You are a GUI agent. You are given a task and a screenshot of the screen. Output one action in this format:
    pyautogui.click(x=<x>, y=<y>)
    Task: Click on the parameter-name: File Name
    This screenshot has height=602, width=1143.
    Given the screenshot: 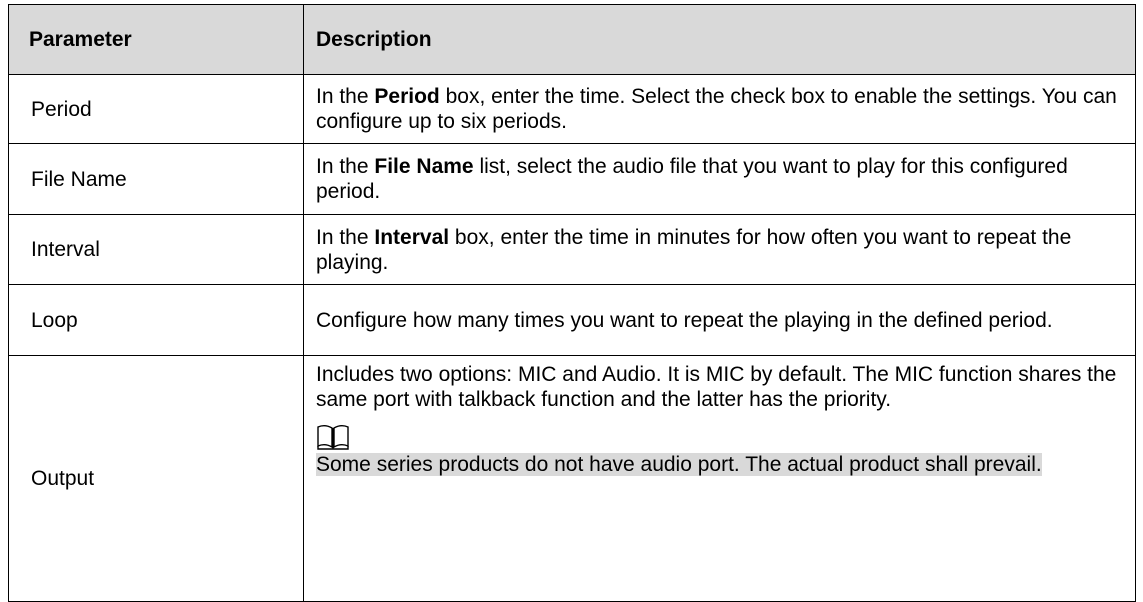 What is the action you would take?
    pyautogui.click(x=156, y=179)
    